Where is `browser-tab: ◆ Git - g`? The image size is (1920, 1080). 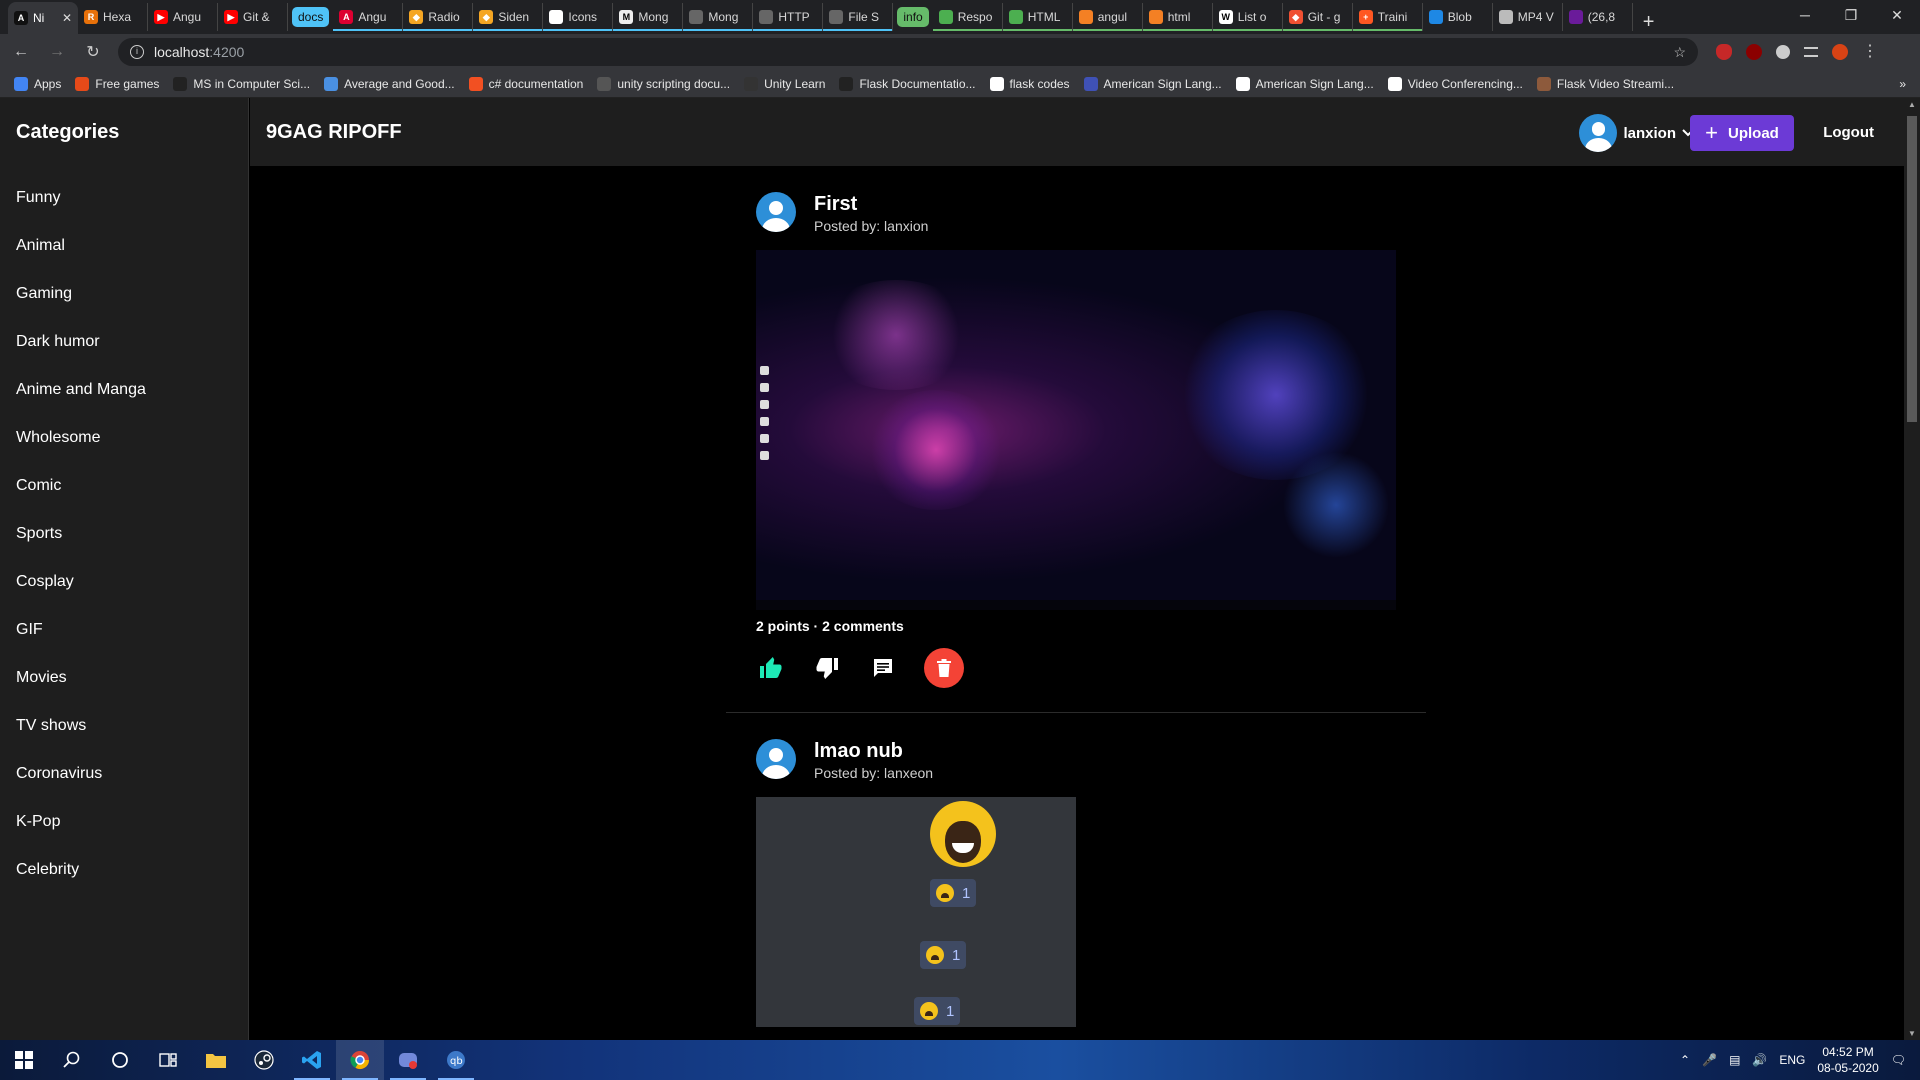 browser-tab: ◆ Git - g is located at coordinates (1317, 17).